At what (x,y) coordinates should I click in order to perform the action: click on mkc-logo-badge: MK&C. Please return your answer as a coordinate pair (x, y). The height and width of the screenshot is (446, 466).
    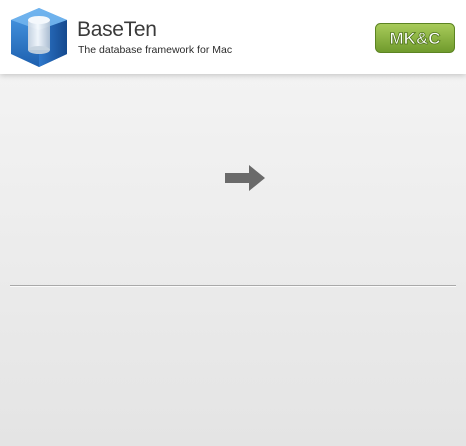
    Looking at the image, I should click on (415, 38).